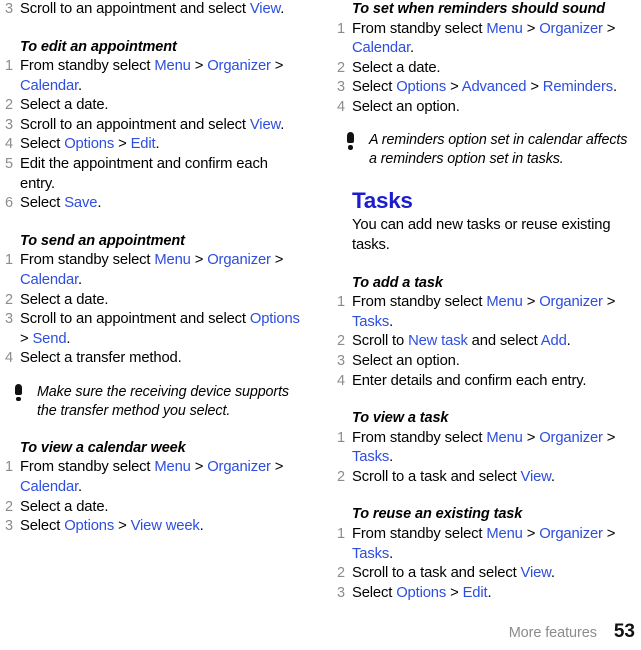  I want to click on step-text: Select an option., so click(406, 106).